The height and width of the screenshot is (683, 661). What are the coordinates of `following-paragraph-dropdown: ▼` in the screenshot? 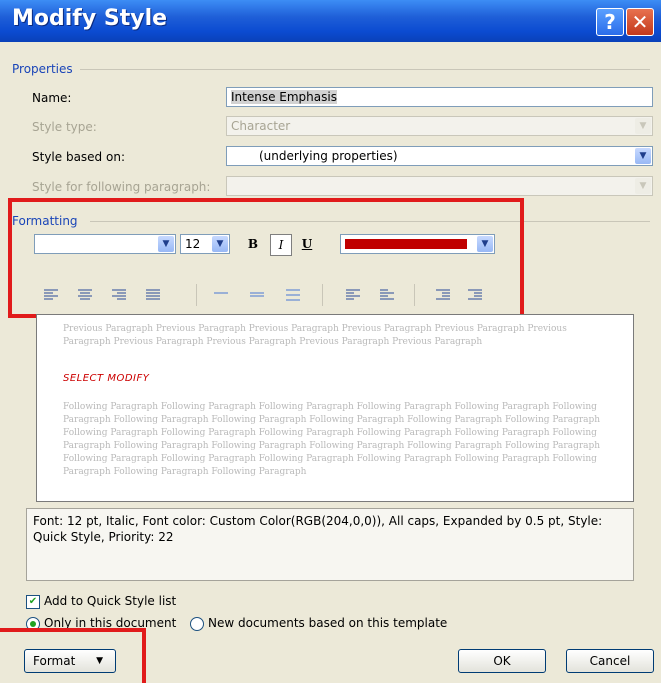 It's located at (439, 186).